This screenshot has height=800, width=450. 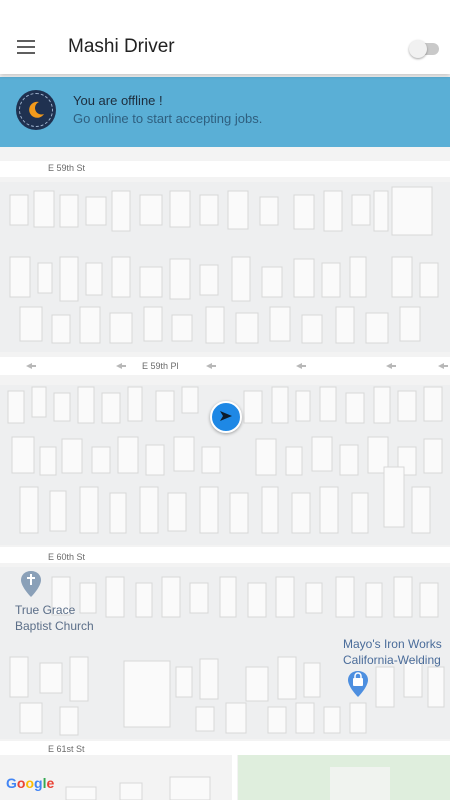 I want to click on google-logo: Google, so click(x=30, y=783).